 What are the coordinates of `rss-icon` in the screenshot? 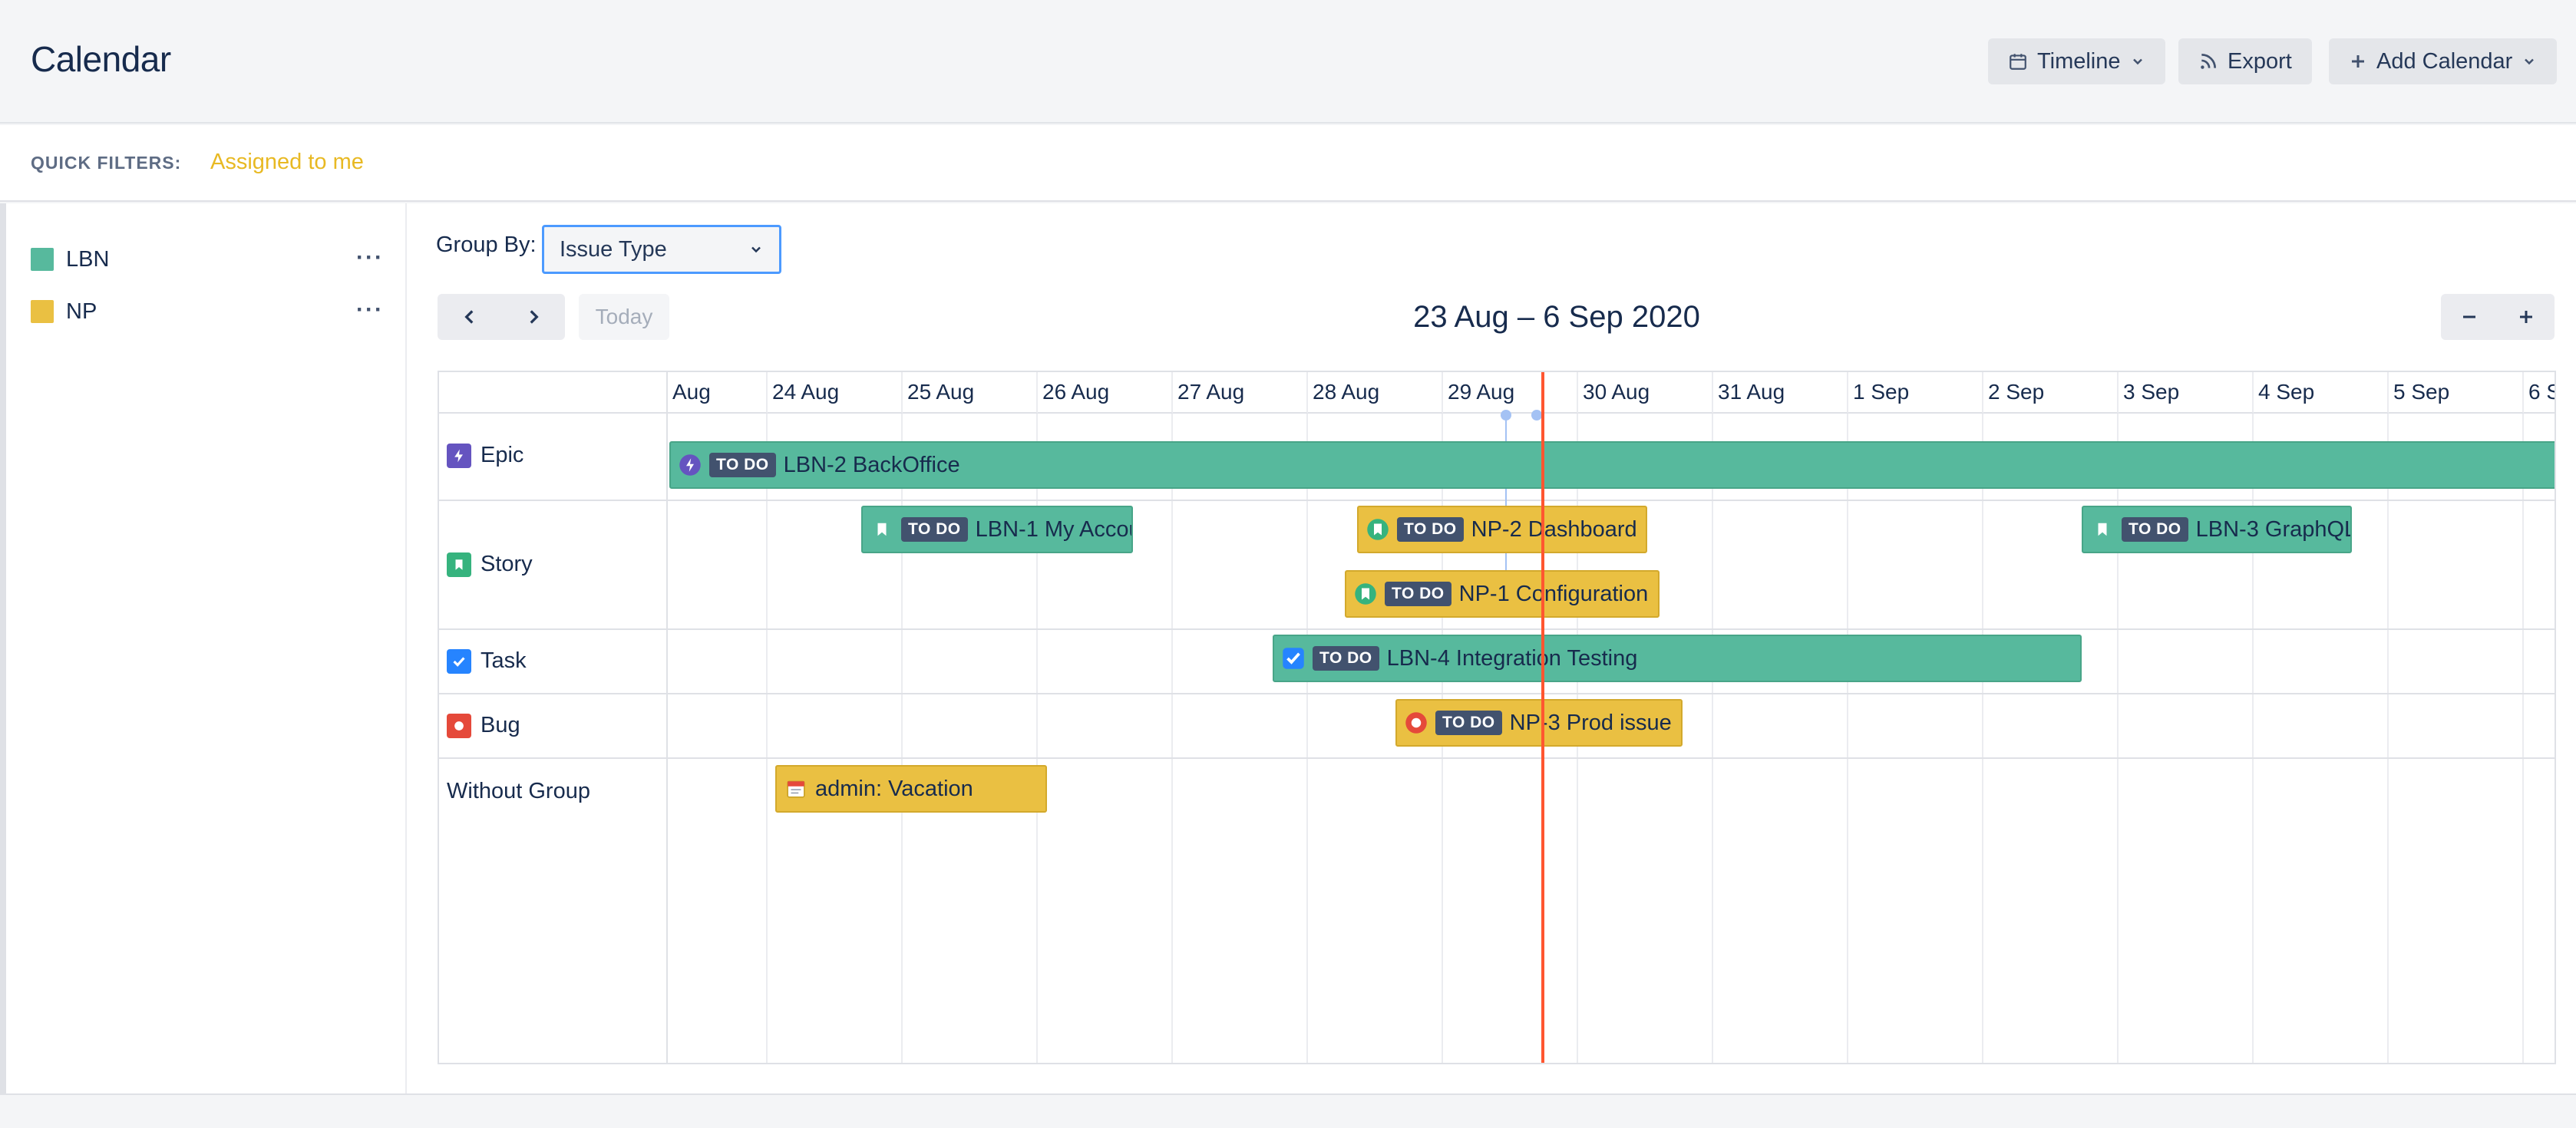 It's located at (2209, 61).